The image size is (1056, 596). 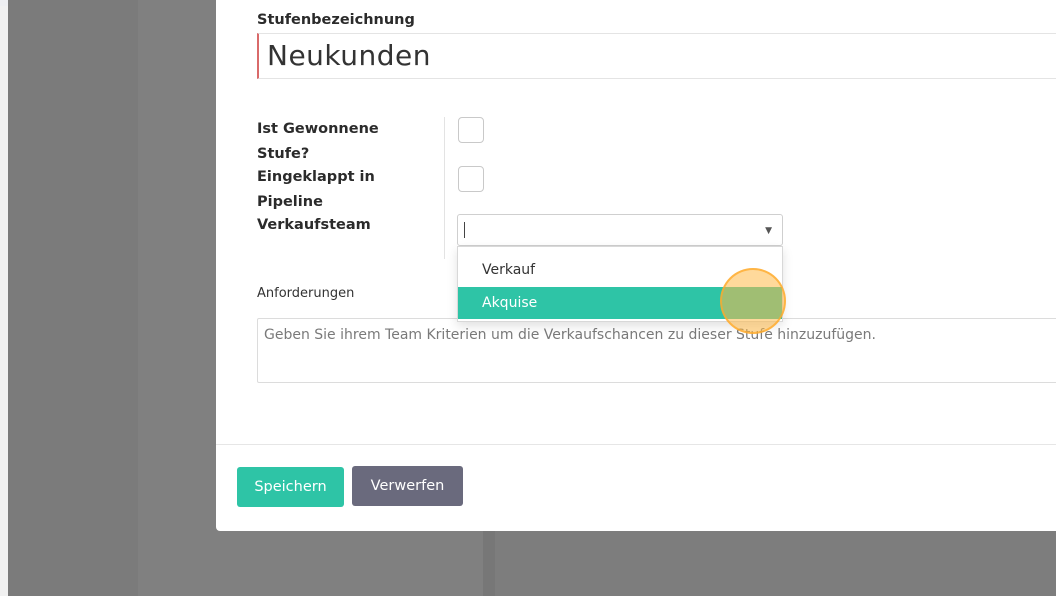 I want to click on footer-divider, so click(x=636, y=444).